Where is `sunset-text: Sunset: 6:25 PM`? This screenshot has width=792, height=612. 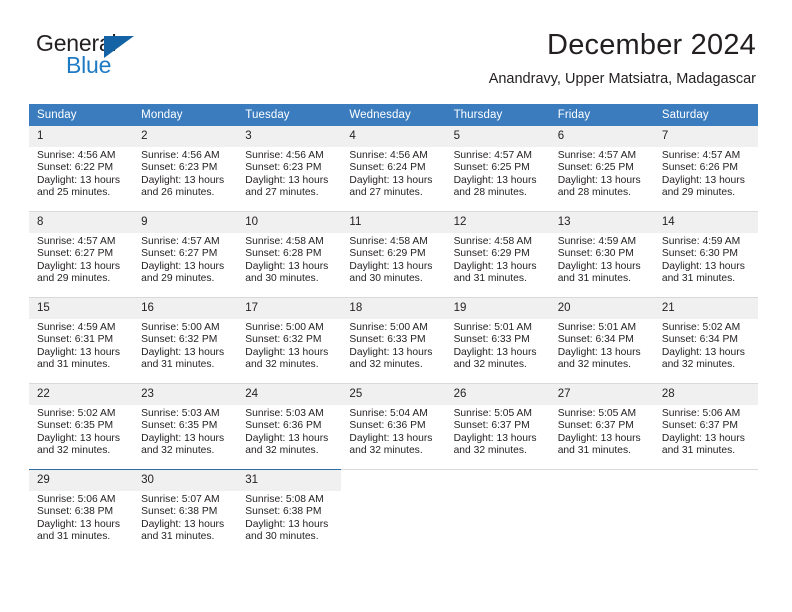 sunset-text: Sunset: 6:25 PM is located at coordinates (491, 168).